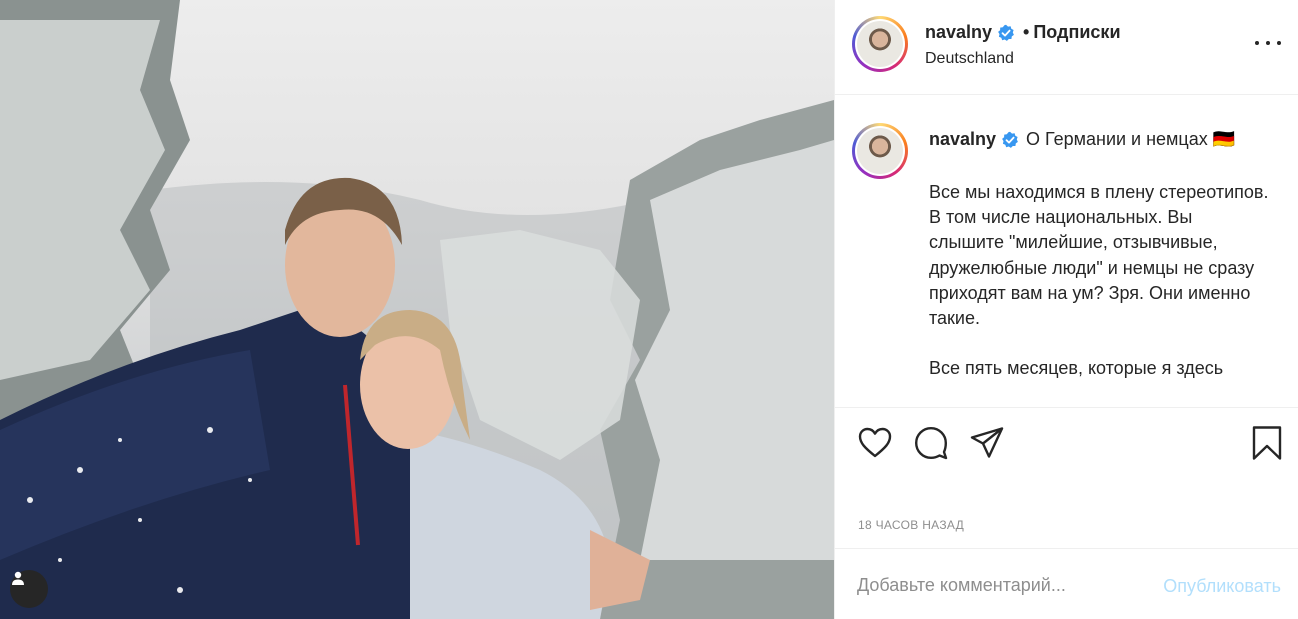 This screenshot has width=1298, height=619. What do you see at coordinates (911, 525) in the screenshot?
I see `post-timestamp: 18 часов назад` at bounding box center [911, 525].